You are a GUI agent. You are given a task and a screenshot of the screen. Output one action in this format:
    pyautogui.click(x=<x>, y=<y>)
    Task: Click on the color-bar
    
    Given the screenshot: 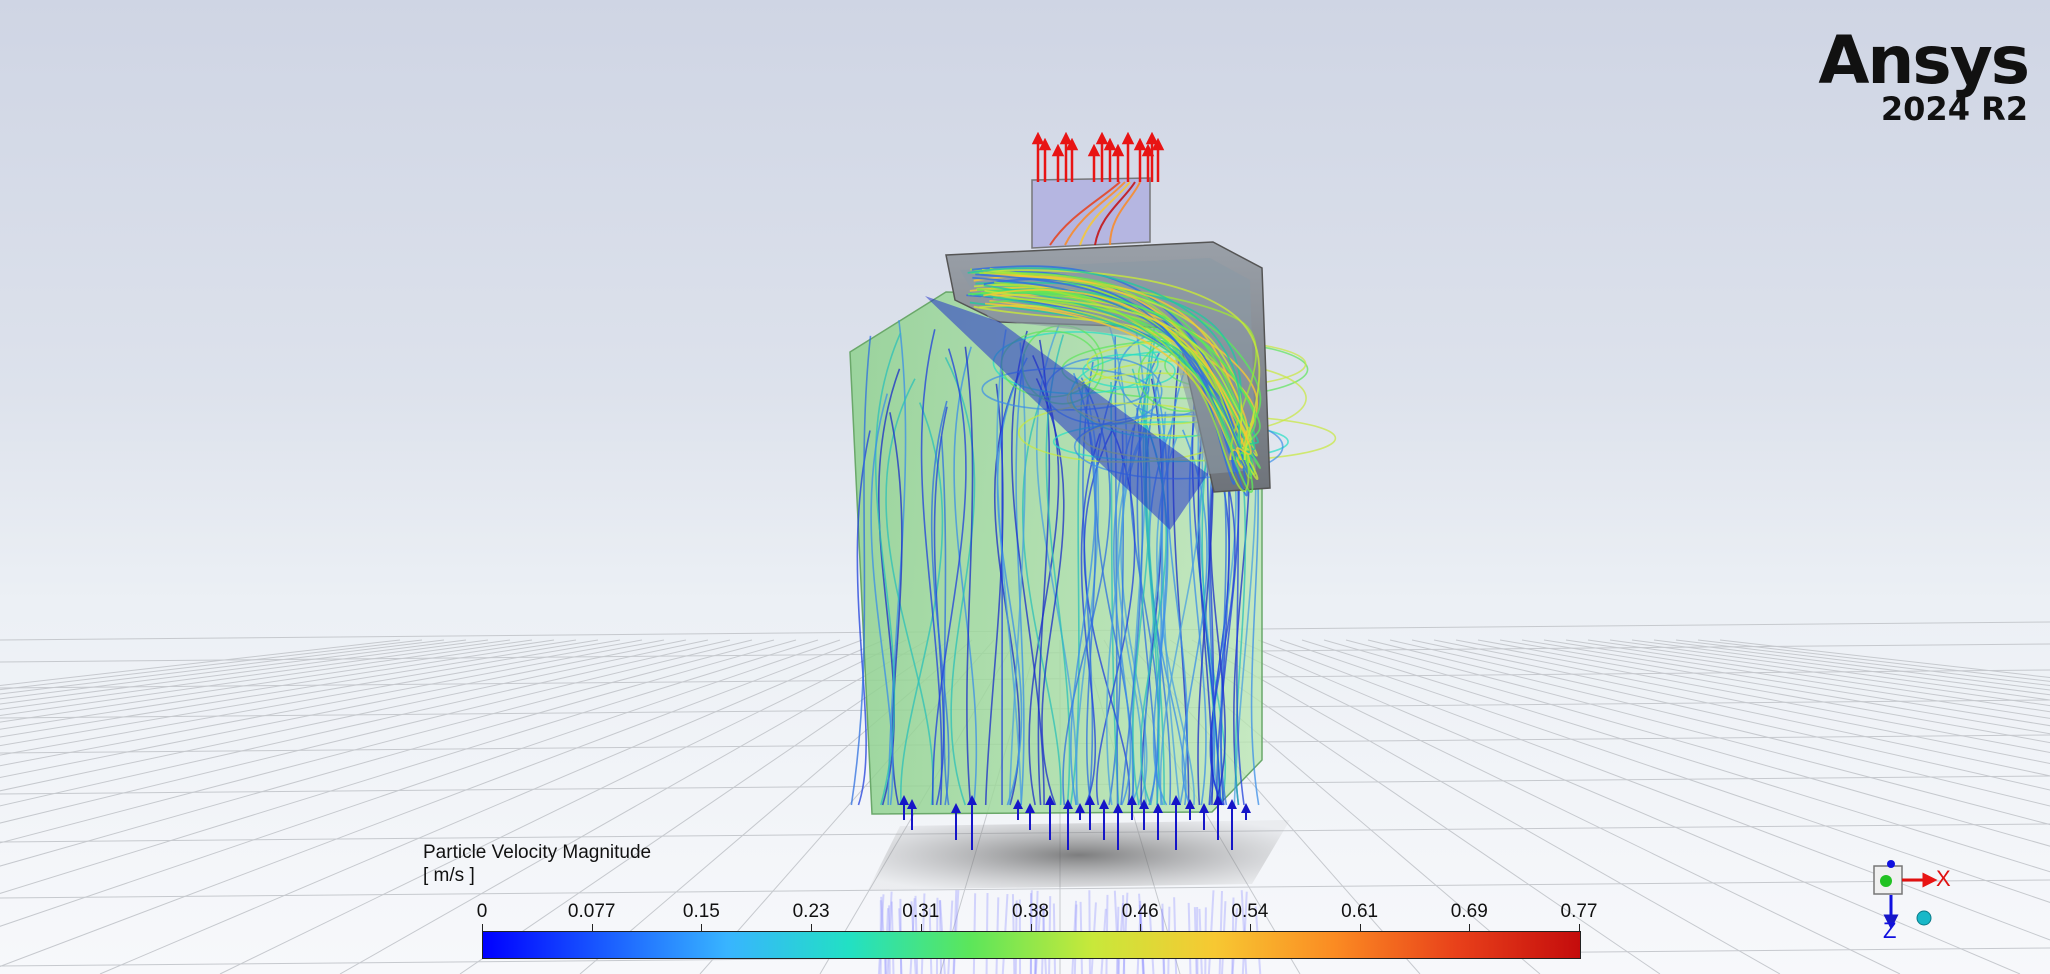 What is the action you would take?
    pyautogui.click(x=1031, y=945)
    